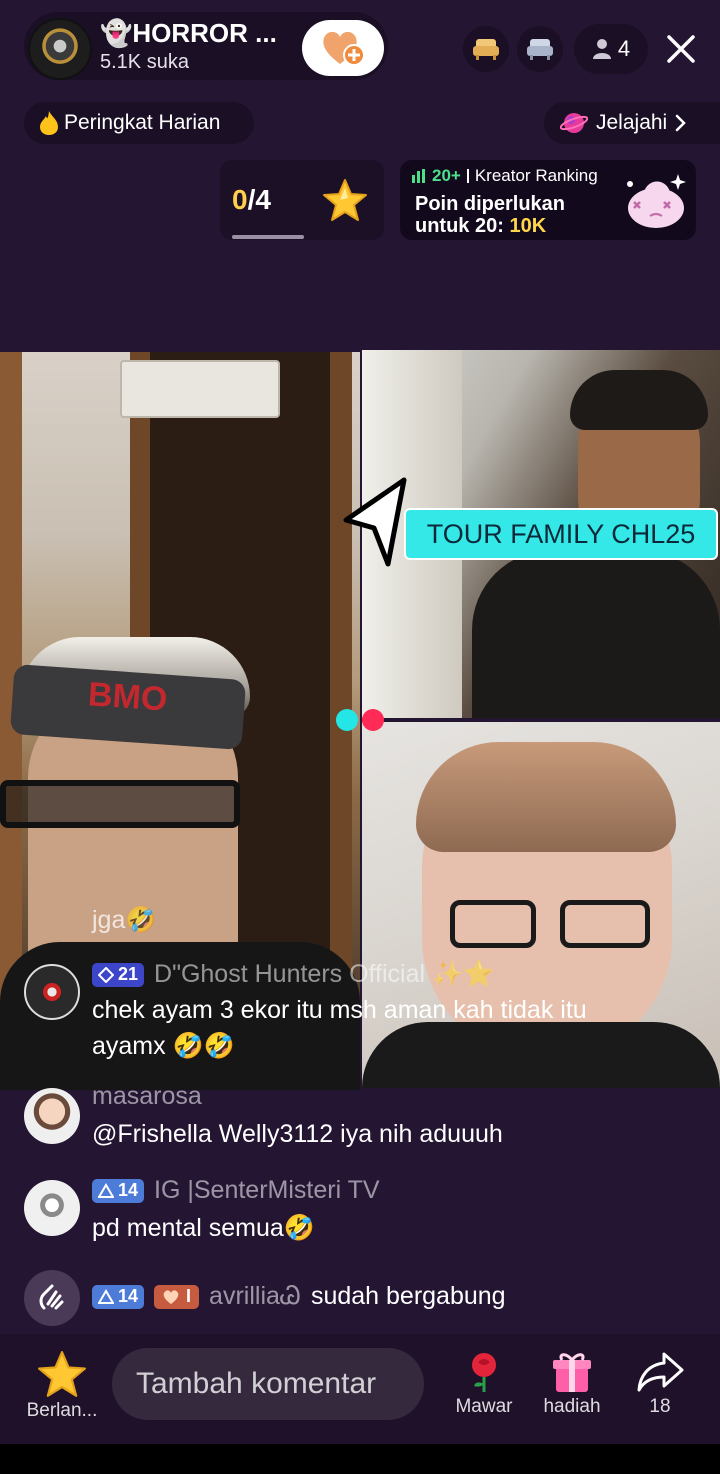  What do you see at coordinates (624, 48) in the screenshot?
I see `viewer-count-label: 4` at bounding box center [624, 48].